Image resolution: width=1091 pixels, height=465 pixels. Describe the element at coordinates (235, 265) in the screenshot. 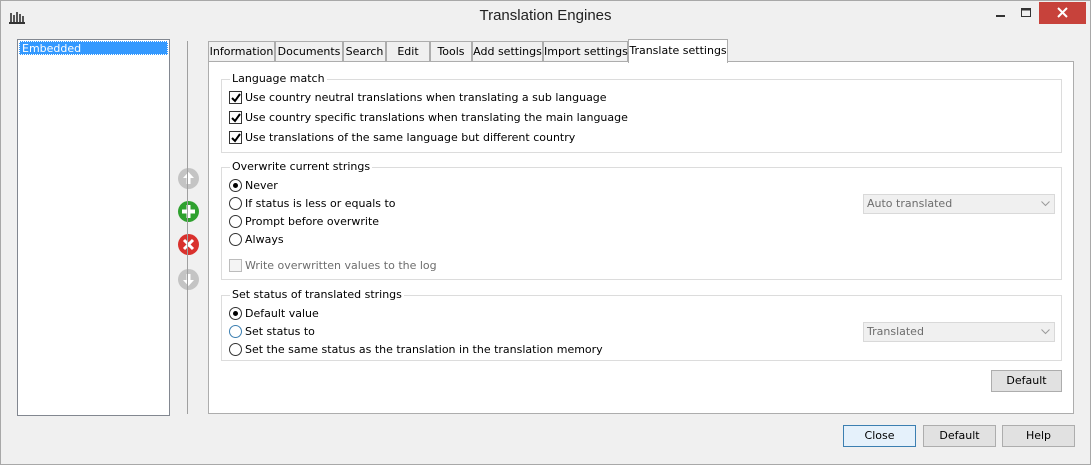

I see `checkbox-icon` at that location.